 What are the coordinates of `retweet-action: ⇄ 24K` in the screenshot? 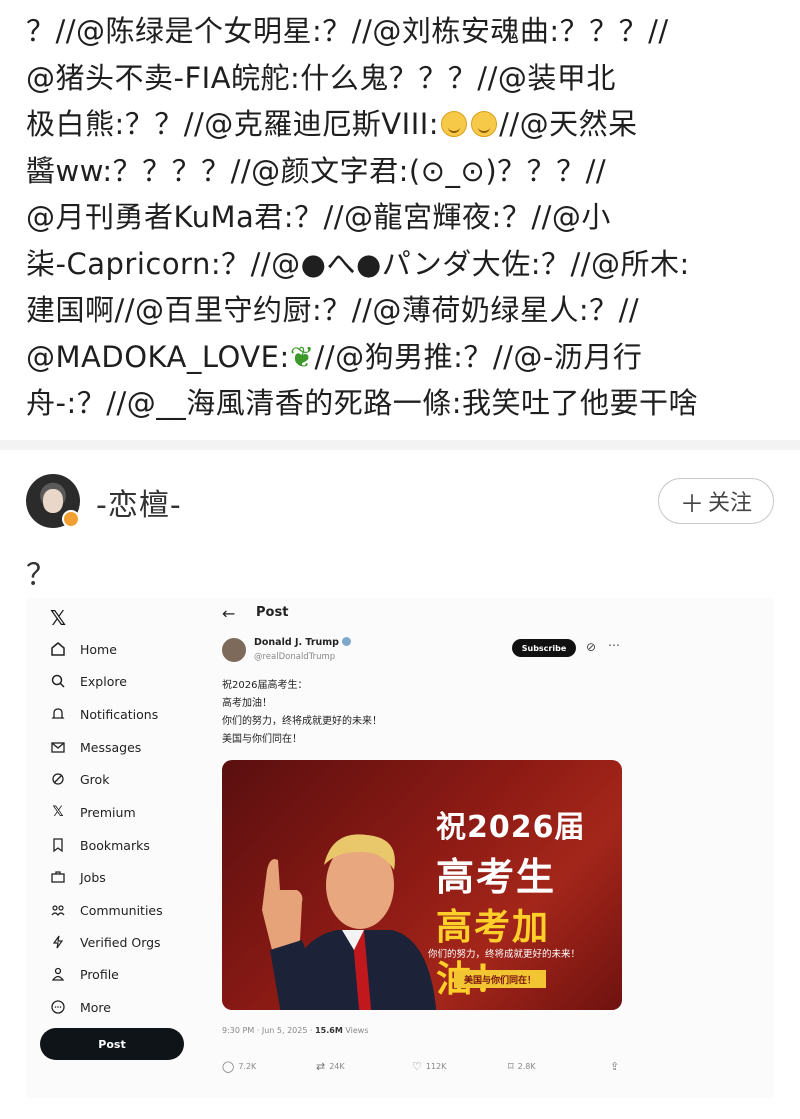 It's located at (330, 1066).